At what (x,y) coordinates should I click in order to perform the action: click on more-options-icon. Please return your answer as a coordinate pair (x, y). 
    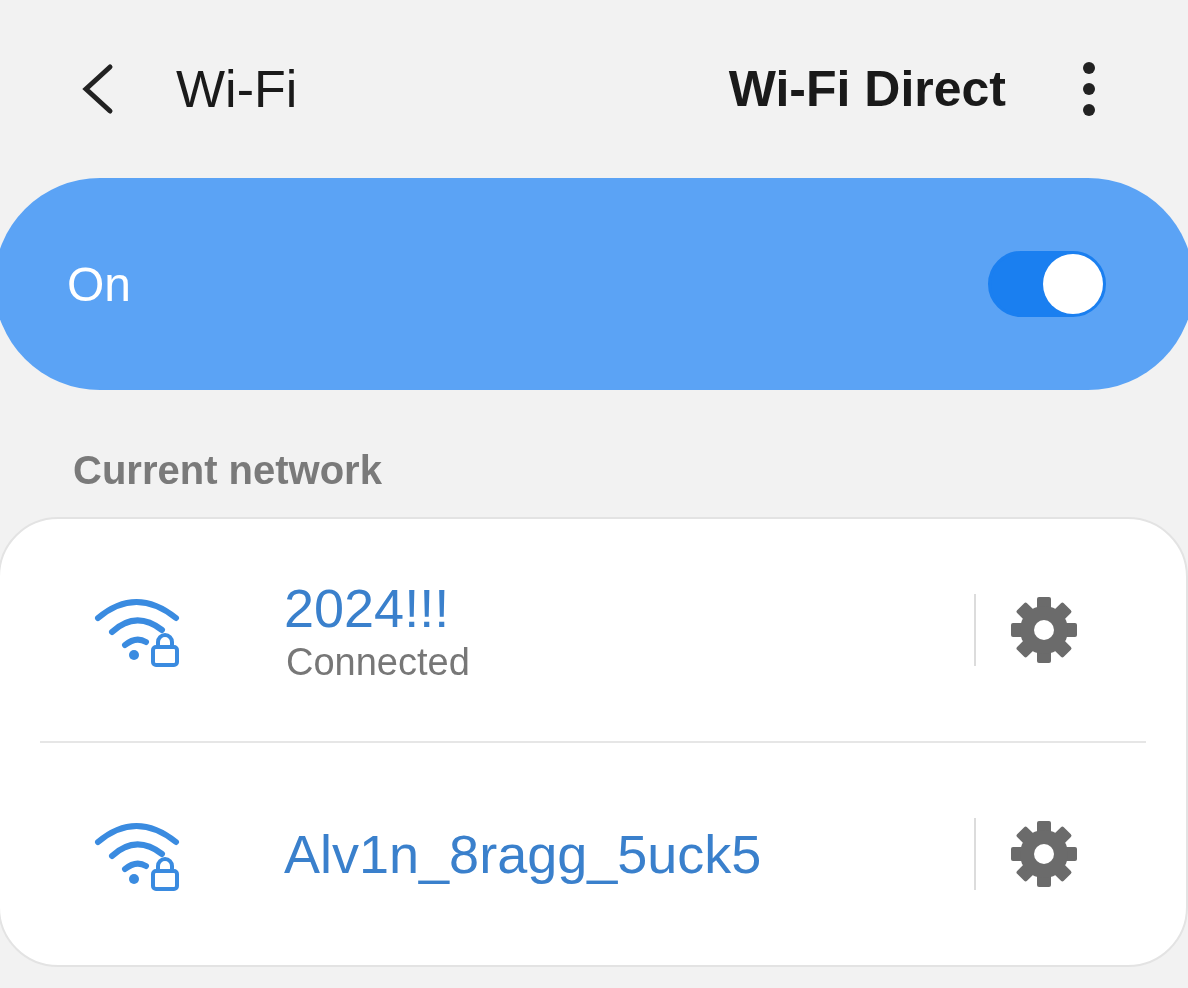
    Looking at the image, I should click on (1089, 89).